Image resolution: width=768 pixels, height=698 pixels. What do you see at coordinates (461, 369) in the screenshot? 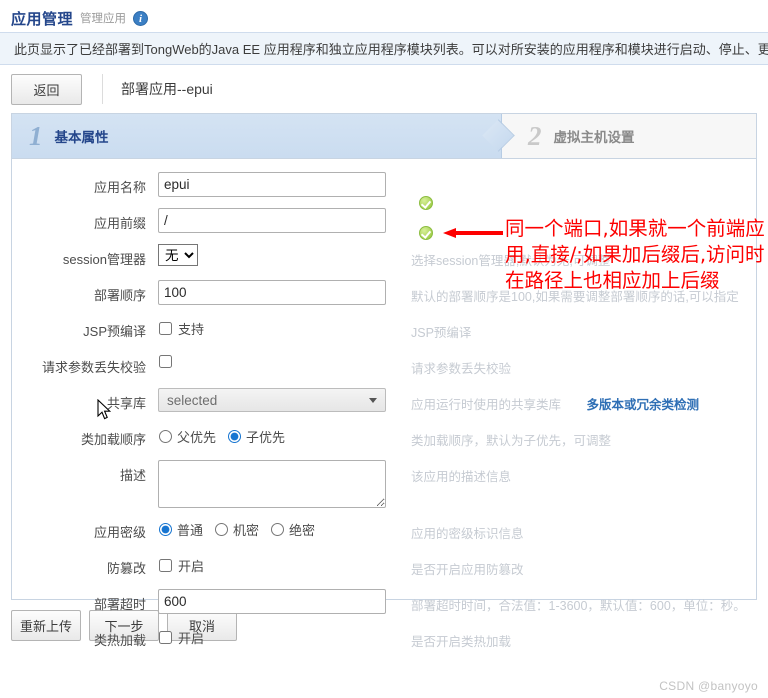
I see `hint-param-loss-check: 请求参数丢失校验` at bounding box center [461, 369].